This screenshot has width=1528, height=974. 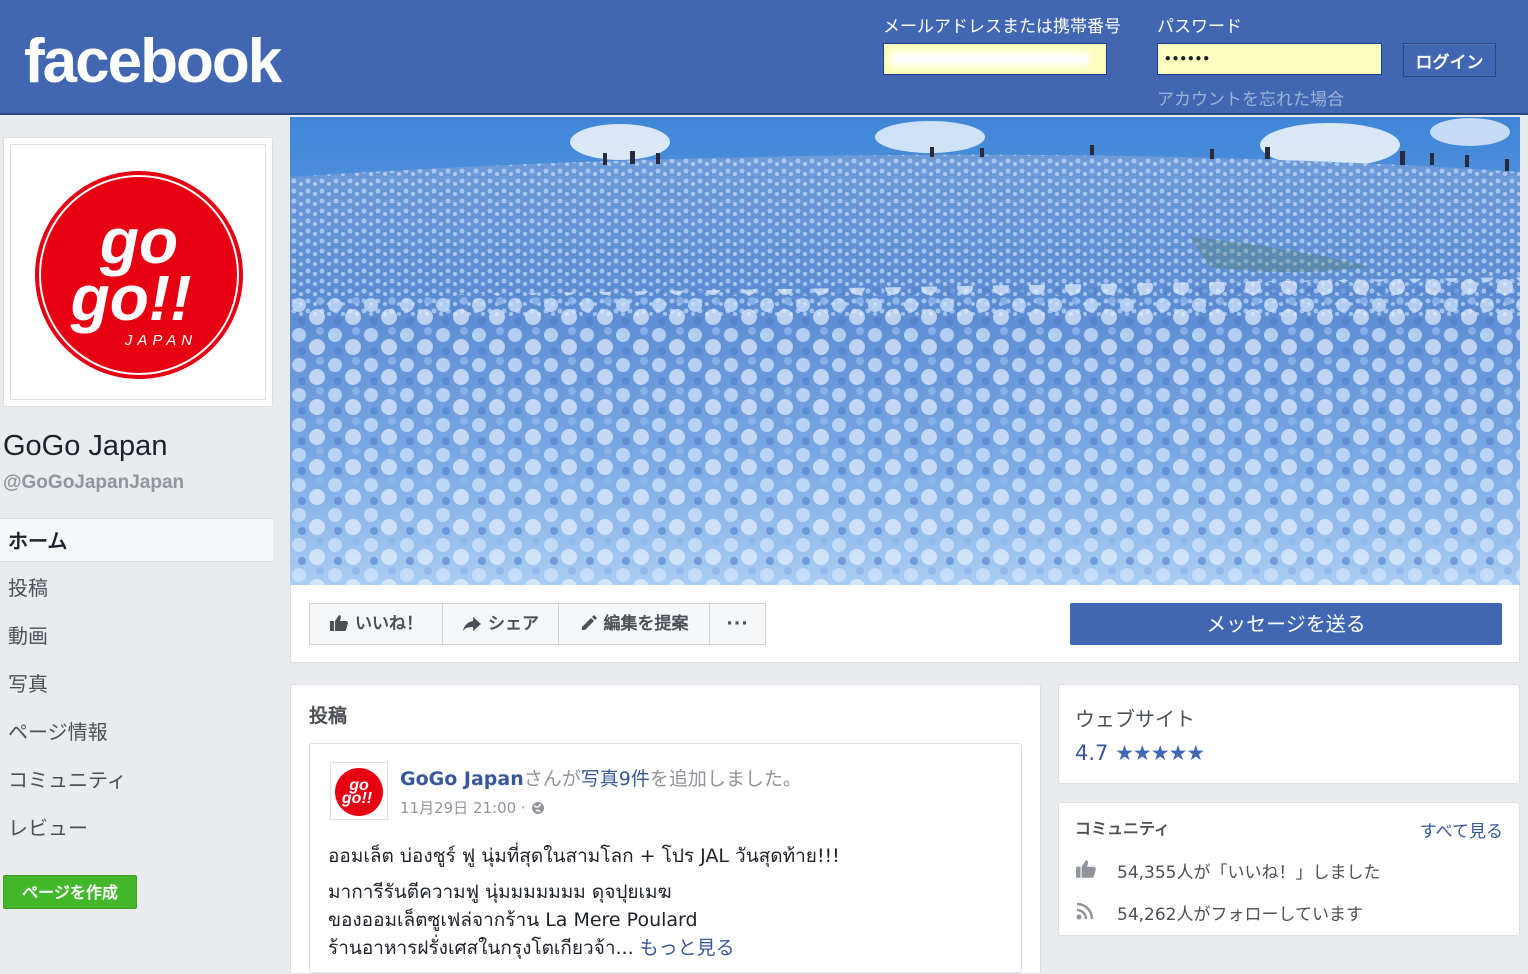 What do you see at coordinates (537, 808) in the screenshot?
I see `globe-icon` at bounding box center [537, 808].